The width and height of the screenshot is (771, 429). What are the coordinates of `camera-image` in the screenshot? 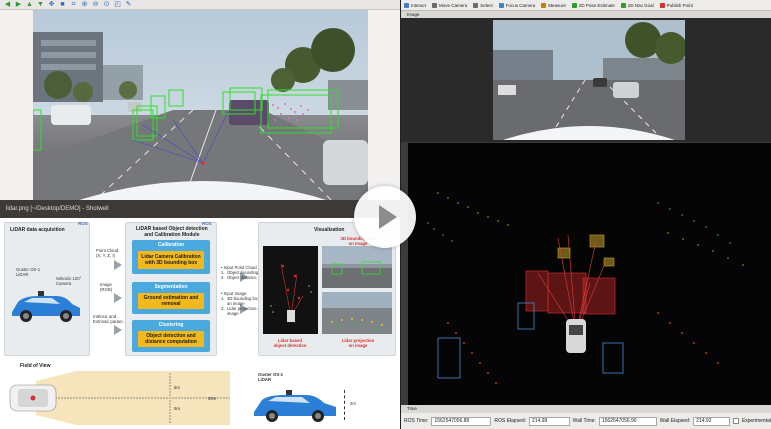 It's located at (589, 80).